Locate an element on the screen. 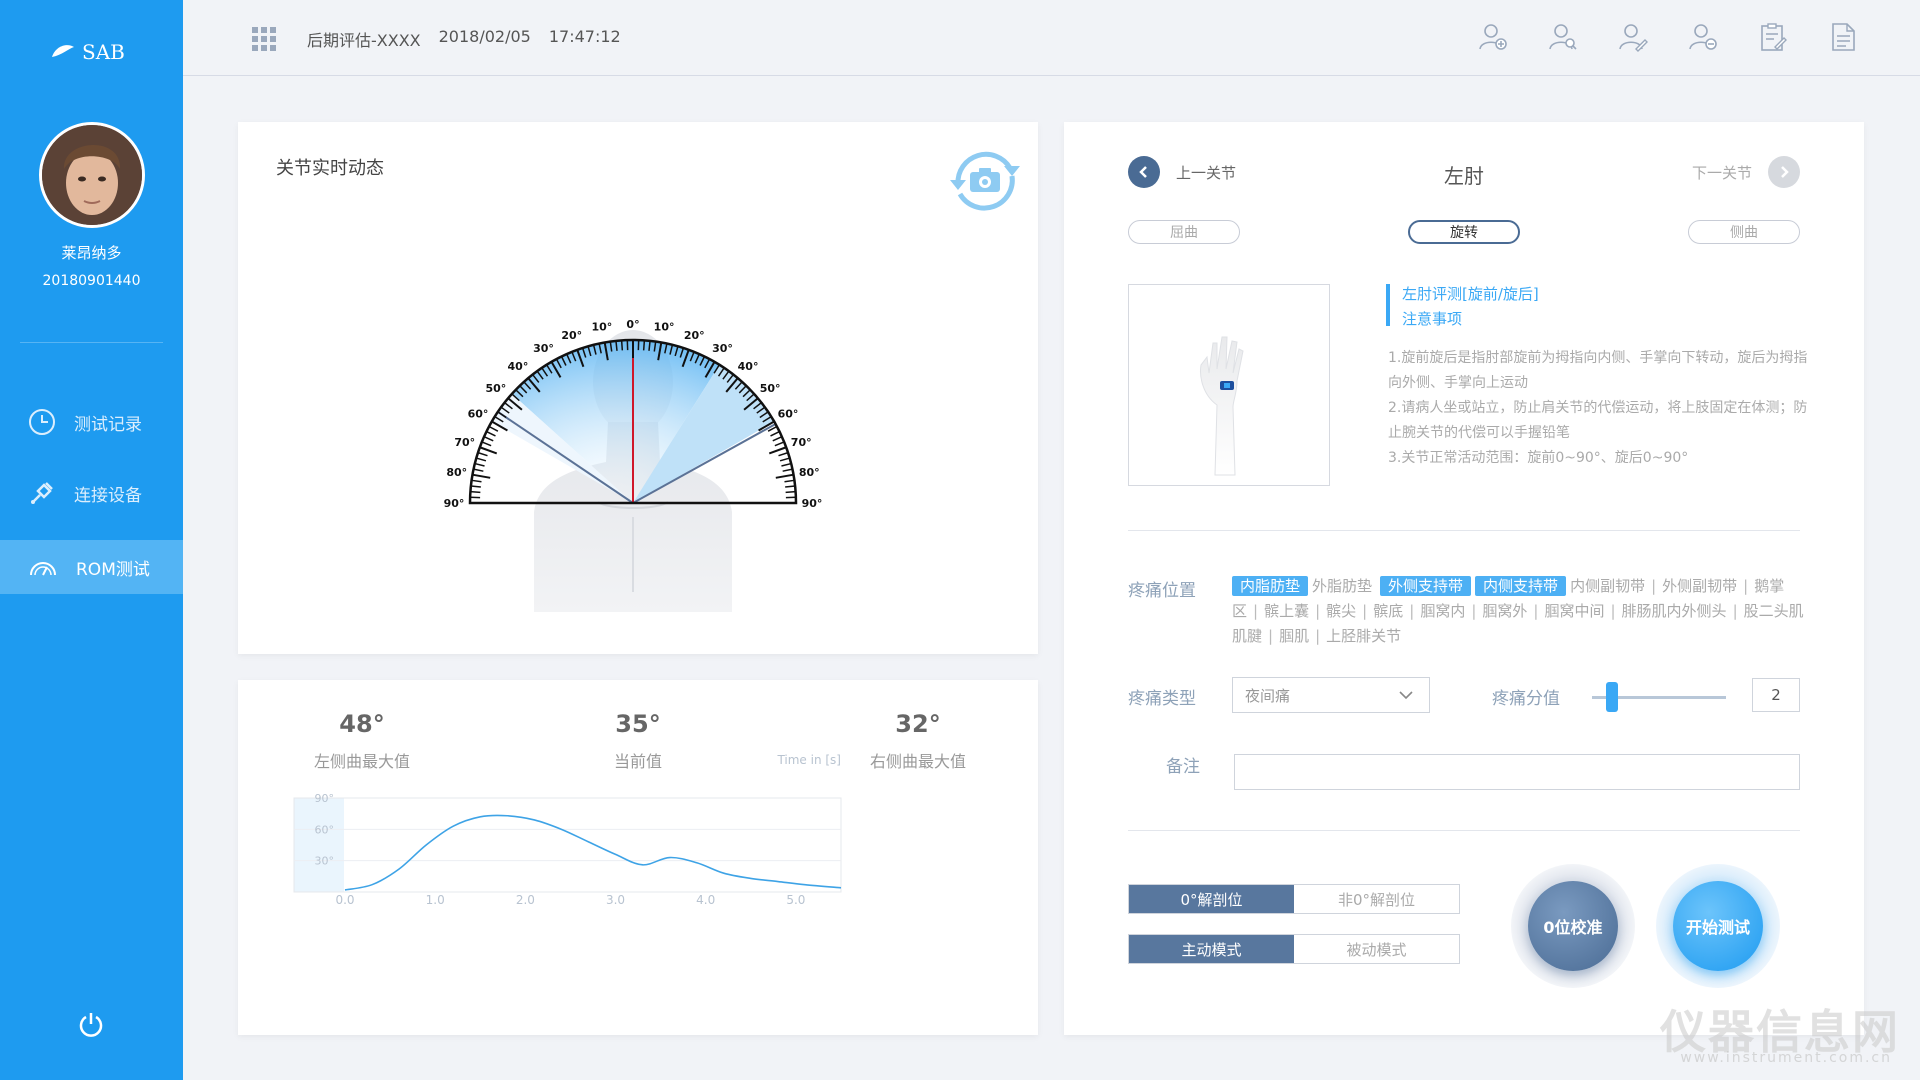 This screenshot has width=1920, height=1080. power-button is located at coordinates (91, 1026).